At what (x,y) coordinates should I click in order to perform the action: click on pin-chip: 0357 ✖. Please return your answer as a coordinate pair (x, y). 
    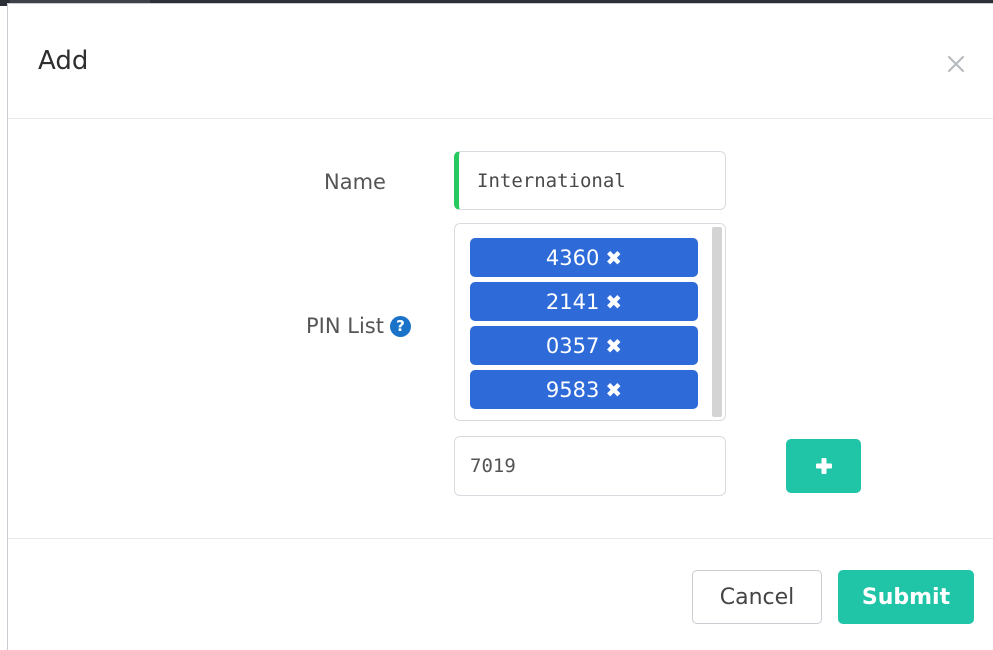
    Looking at the image, I should click on (584, 345).